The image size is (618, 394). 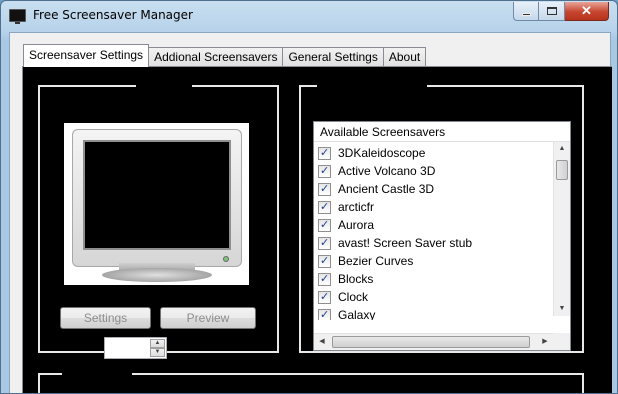 What do you see at coordinates (113, 15) in the screenshot?
I see `window-title: Free Screensaver Manager` at bounding box center [113, 15].